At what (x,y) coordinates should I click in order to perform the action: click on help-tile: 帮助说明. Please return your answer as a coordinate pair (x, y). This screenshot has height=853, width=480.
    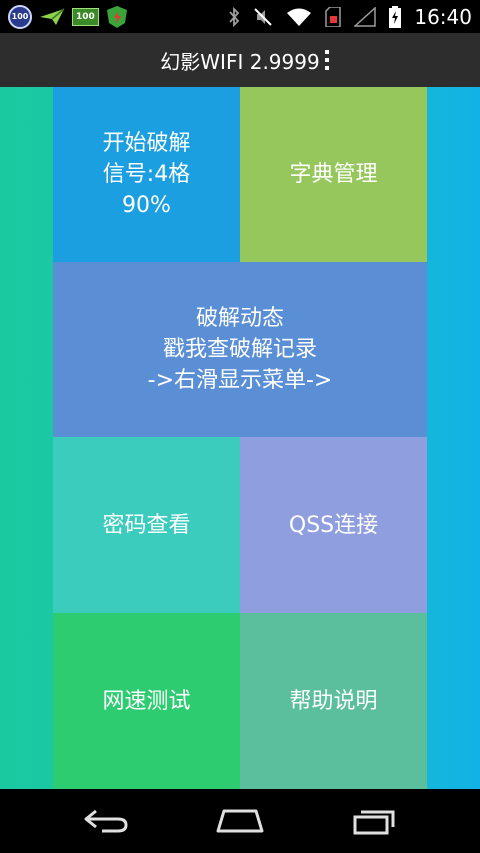
    Looking at the image, I should click on (333, 701).